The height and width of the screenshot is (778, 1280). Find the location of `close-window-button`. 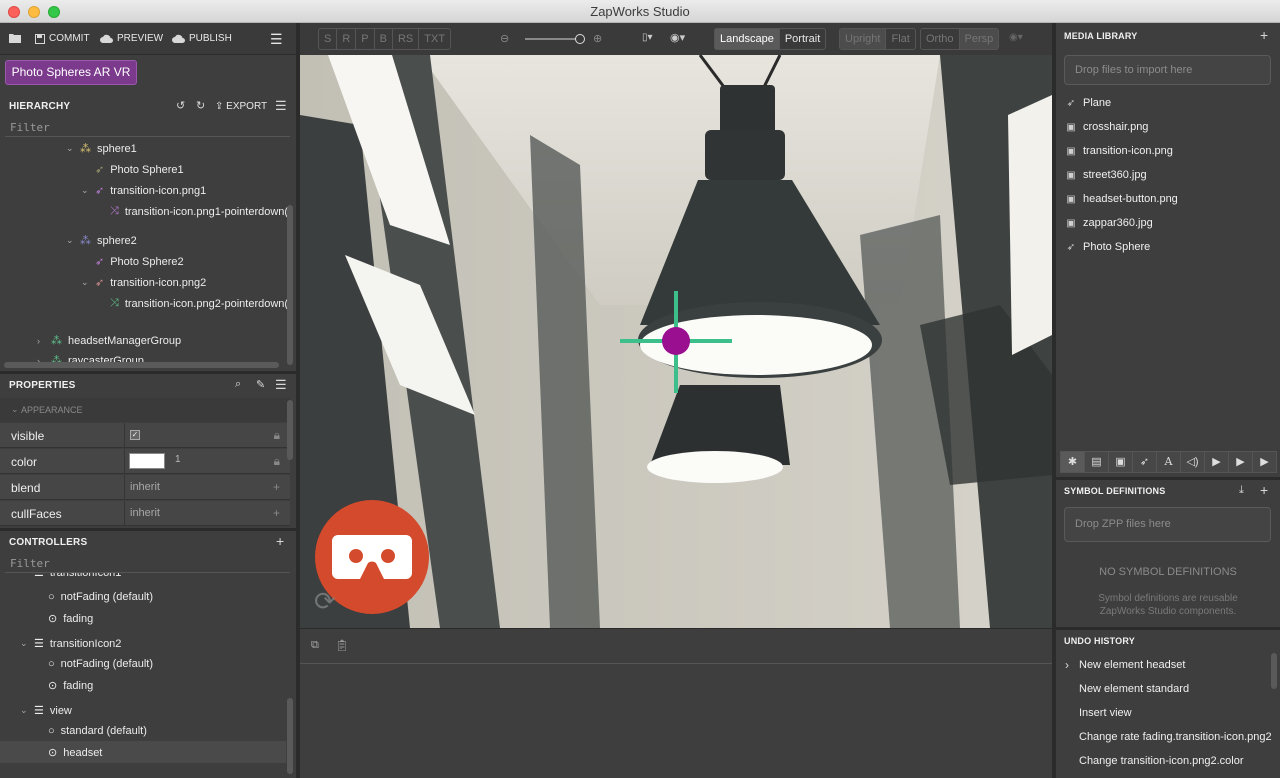

close-window-button is located at coordinates (14, 12).